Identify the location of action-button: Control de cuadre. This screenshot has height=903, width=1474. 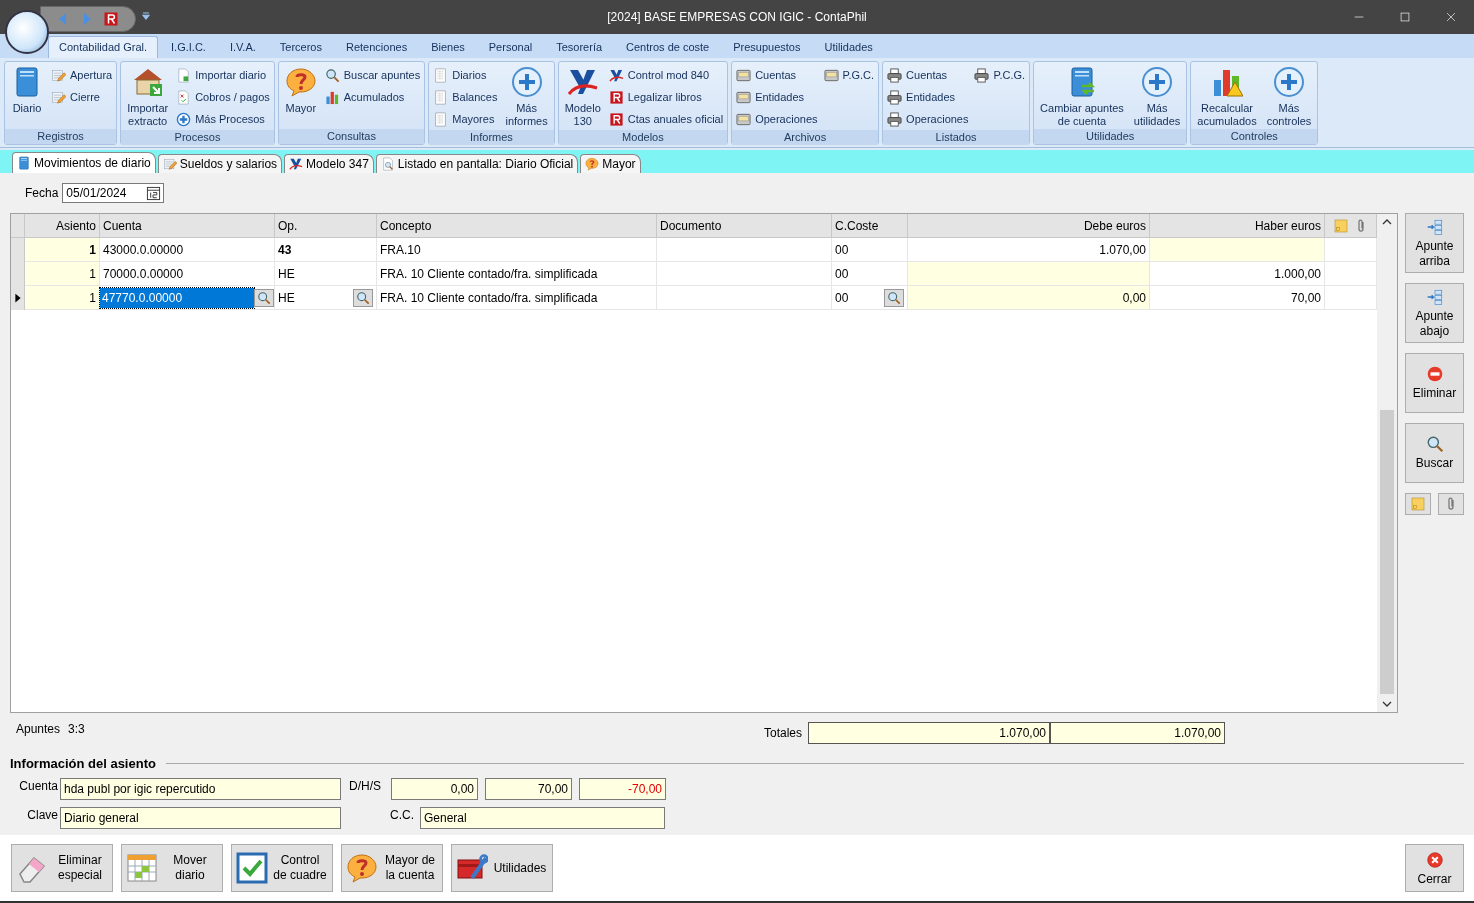
(282, 868).